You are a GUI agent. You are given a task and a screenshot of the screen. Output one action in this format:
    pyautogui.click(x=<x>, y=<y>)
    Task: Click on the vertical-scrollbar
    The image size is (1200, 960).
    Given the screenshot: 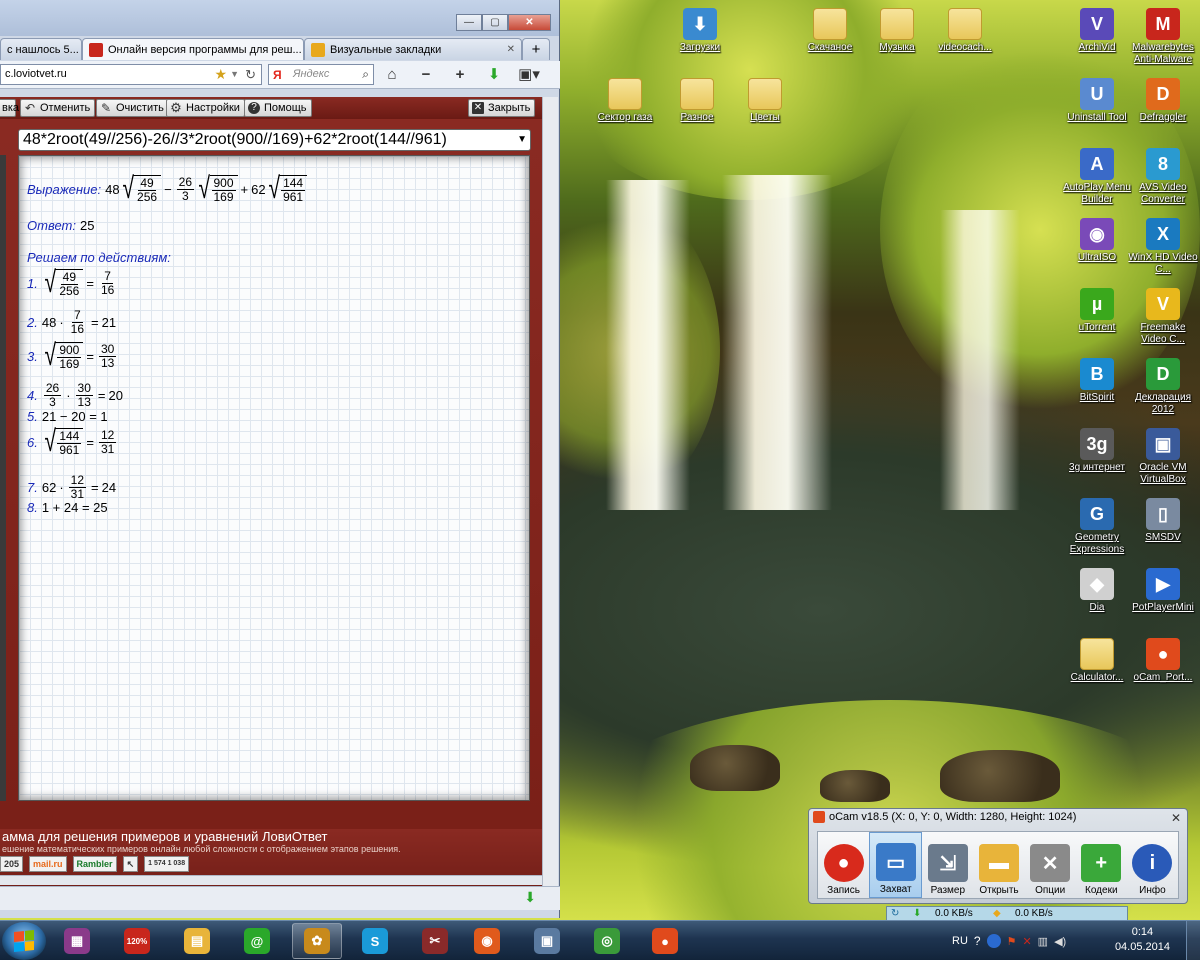 What is the action you would take?
    pyautogui.click(x=550, y=503)
    